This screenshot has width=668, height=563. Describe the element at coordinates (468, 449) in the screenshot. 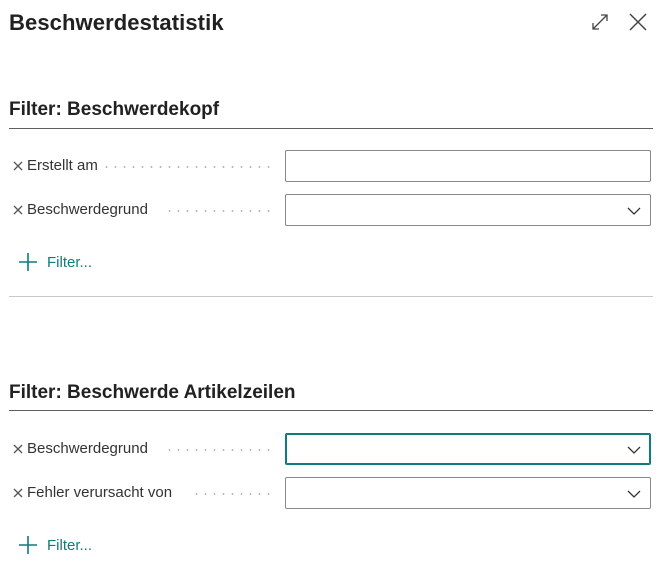

I see `beschwerdegrund-lines-select` at that location.